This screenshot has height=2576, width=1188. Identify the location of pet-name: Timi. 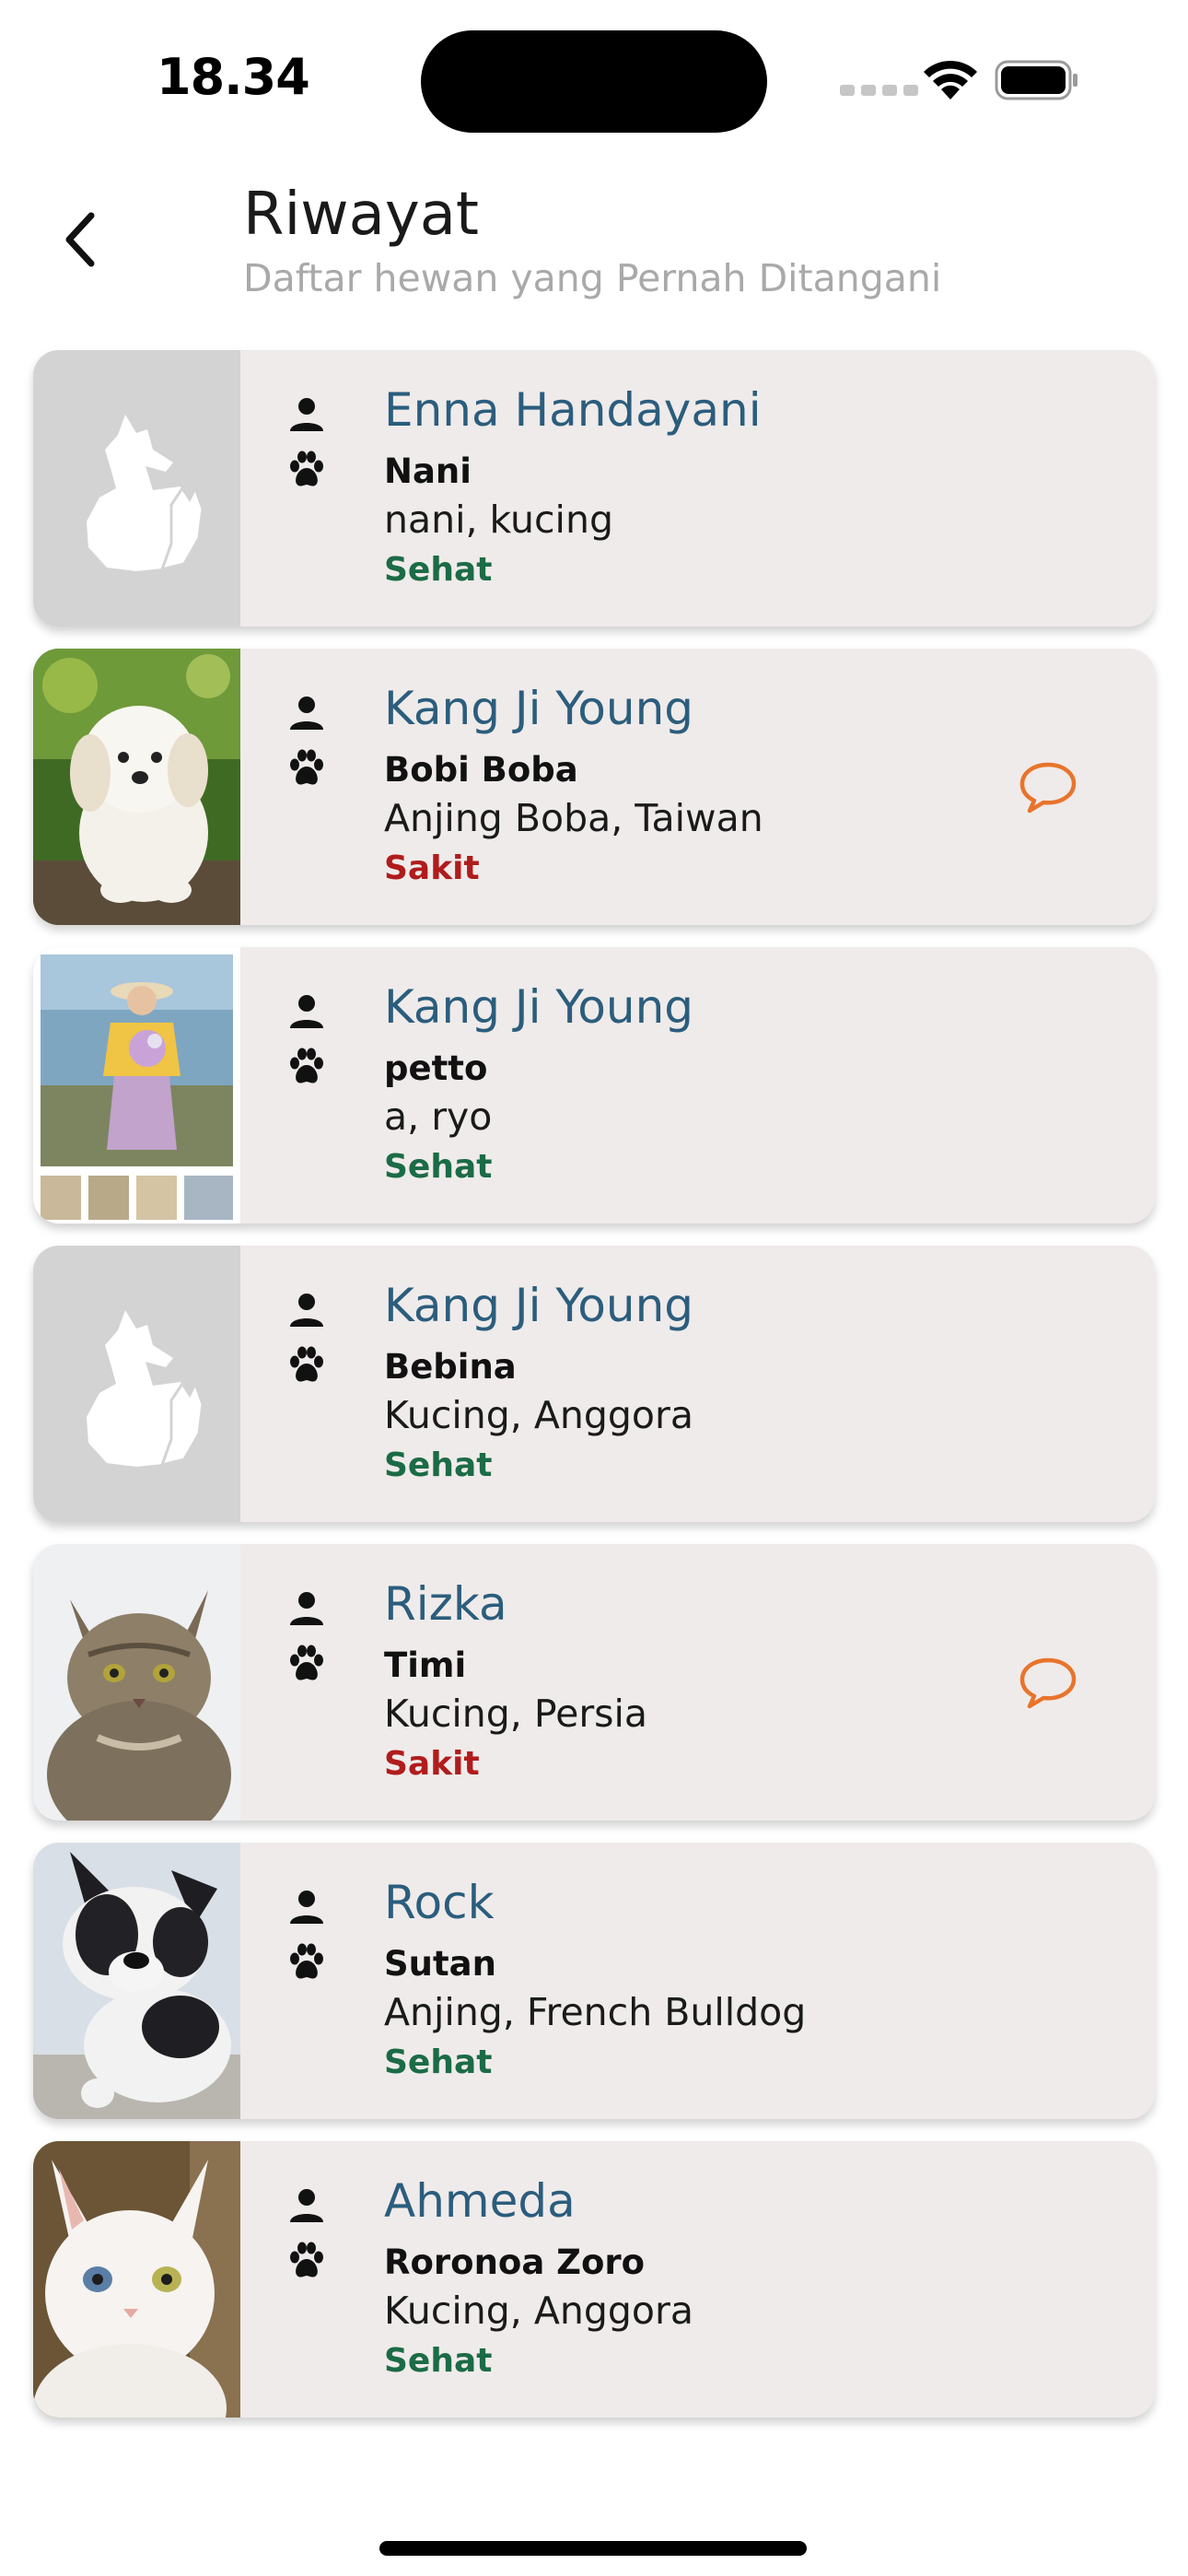
(425, 1665).